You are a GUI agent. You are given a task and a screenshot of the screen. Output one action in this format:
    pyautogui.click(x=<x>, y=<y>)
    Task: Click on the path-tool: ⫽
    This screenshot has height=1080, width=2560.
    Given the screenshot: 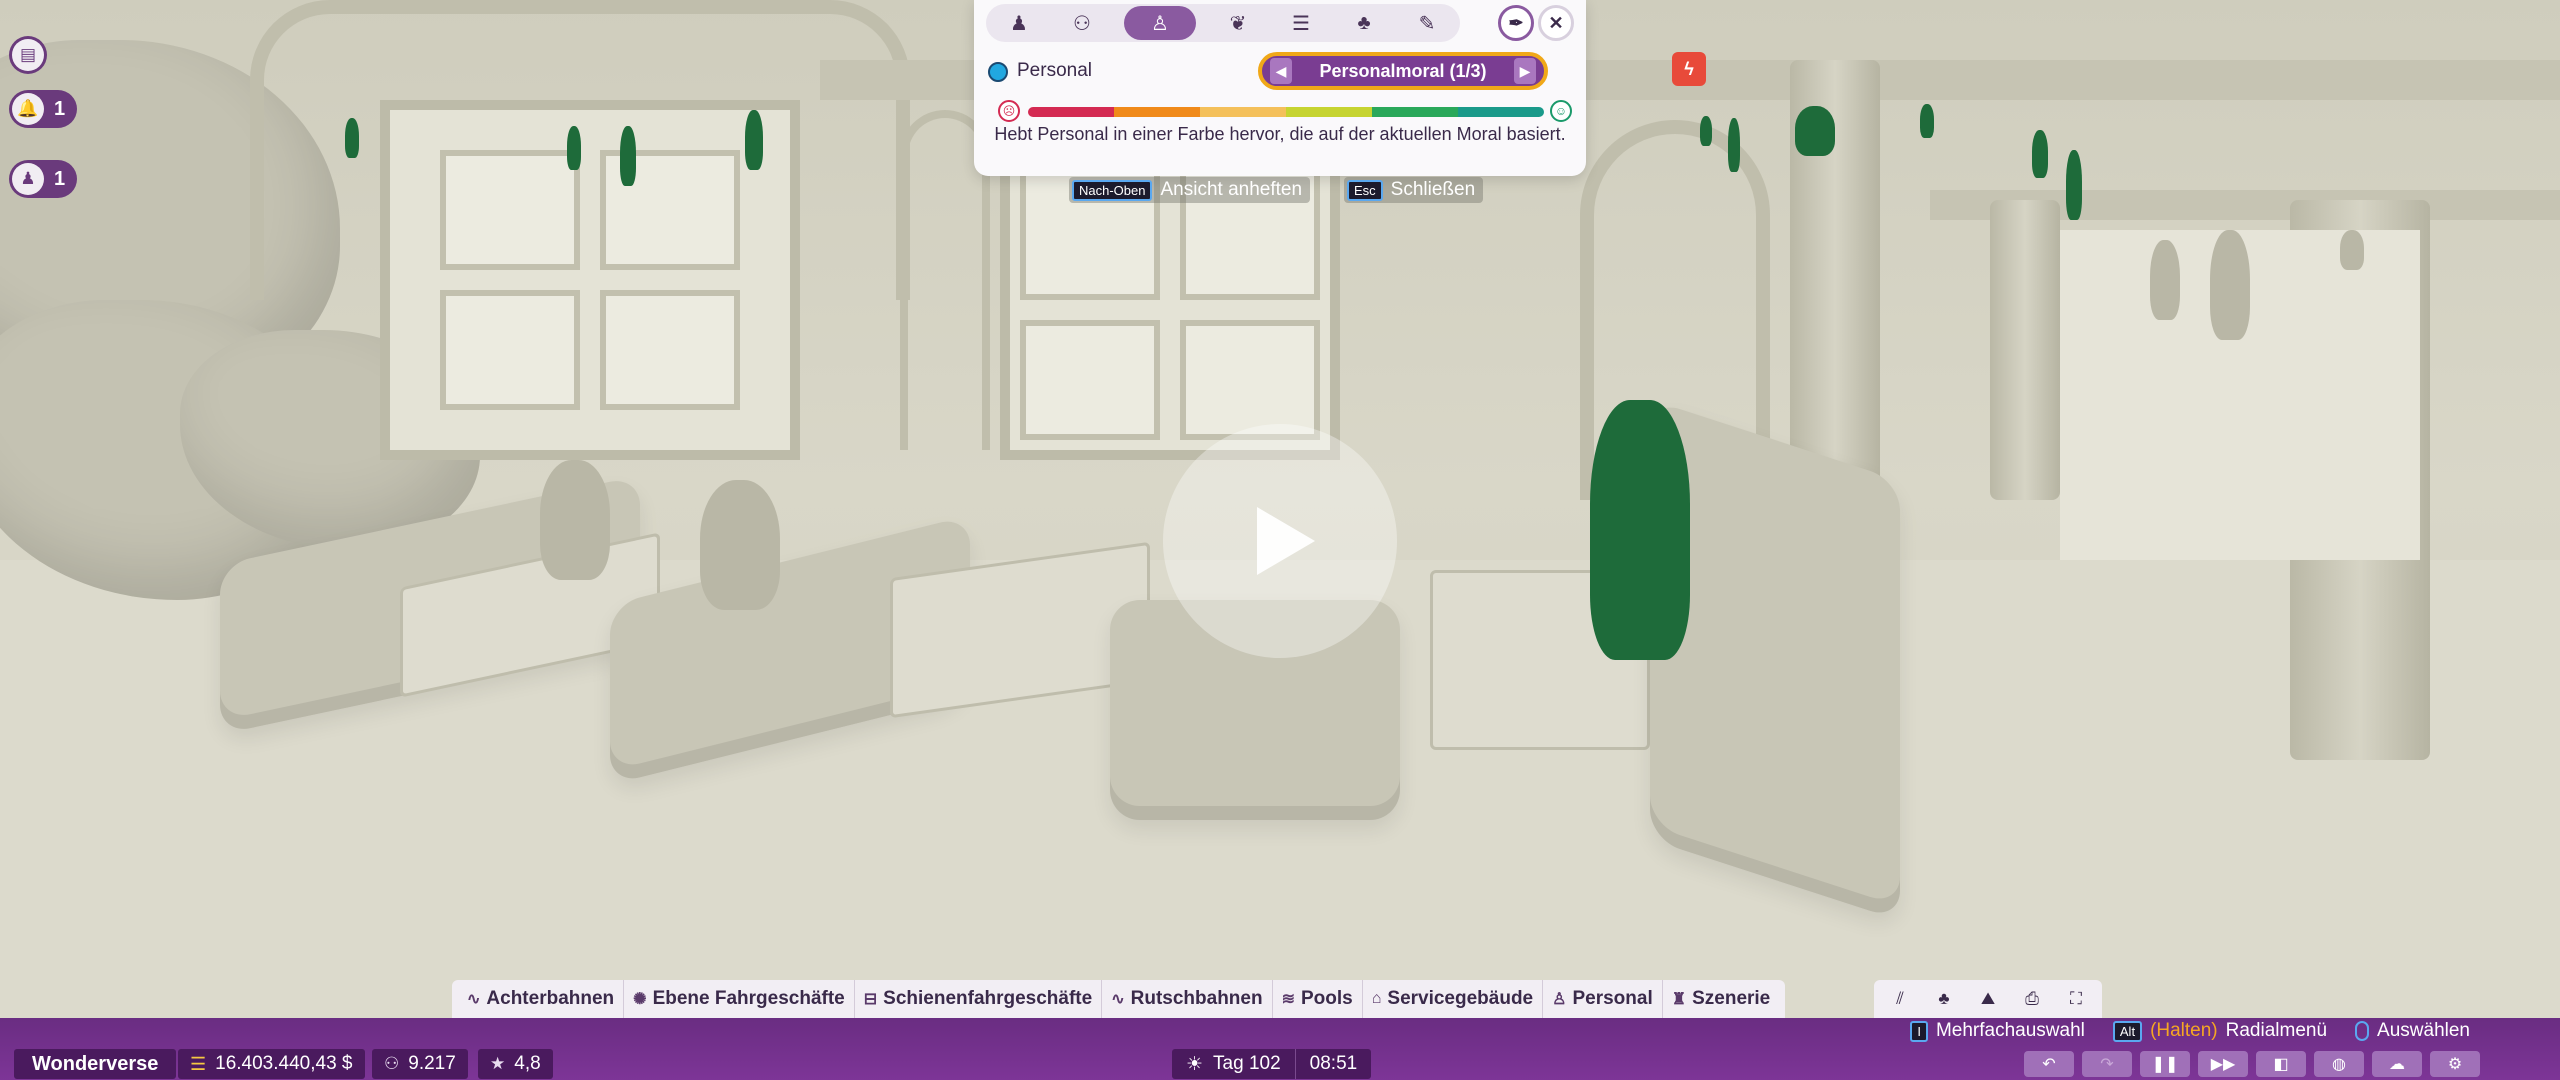 What is the action you would take?
    pyautogui.click(x=1900, y=999)
    